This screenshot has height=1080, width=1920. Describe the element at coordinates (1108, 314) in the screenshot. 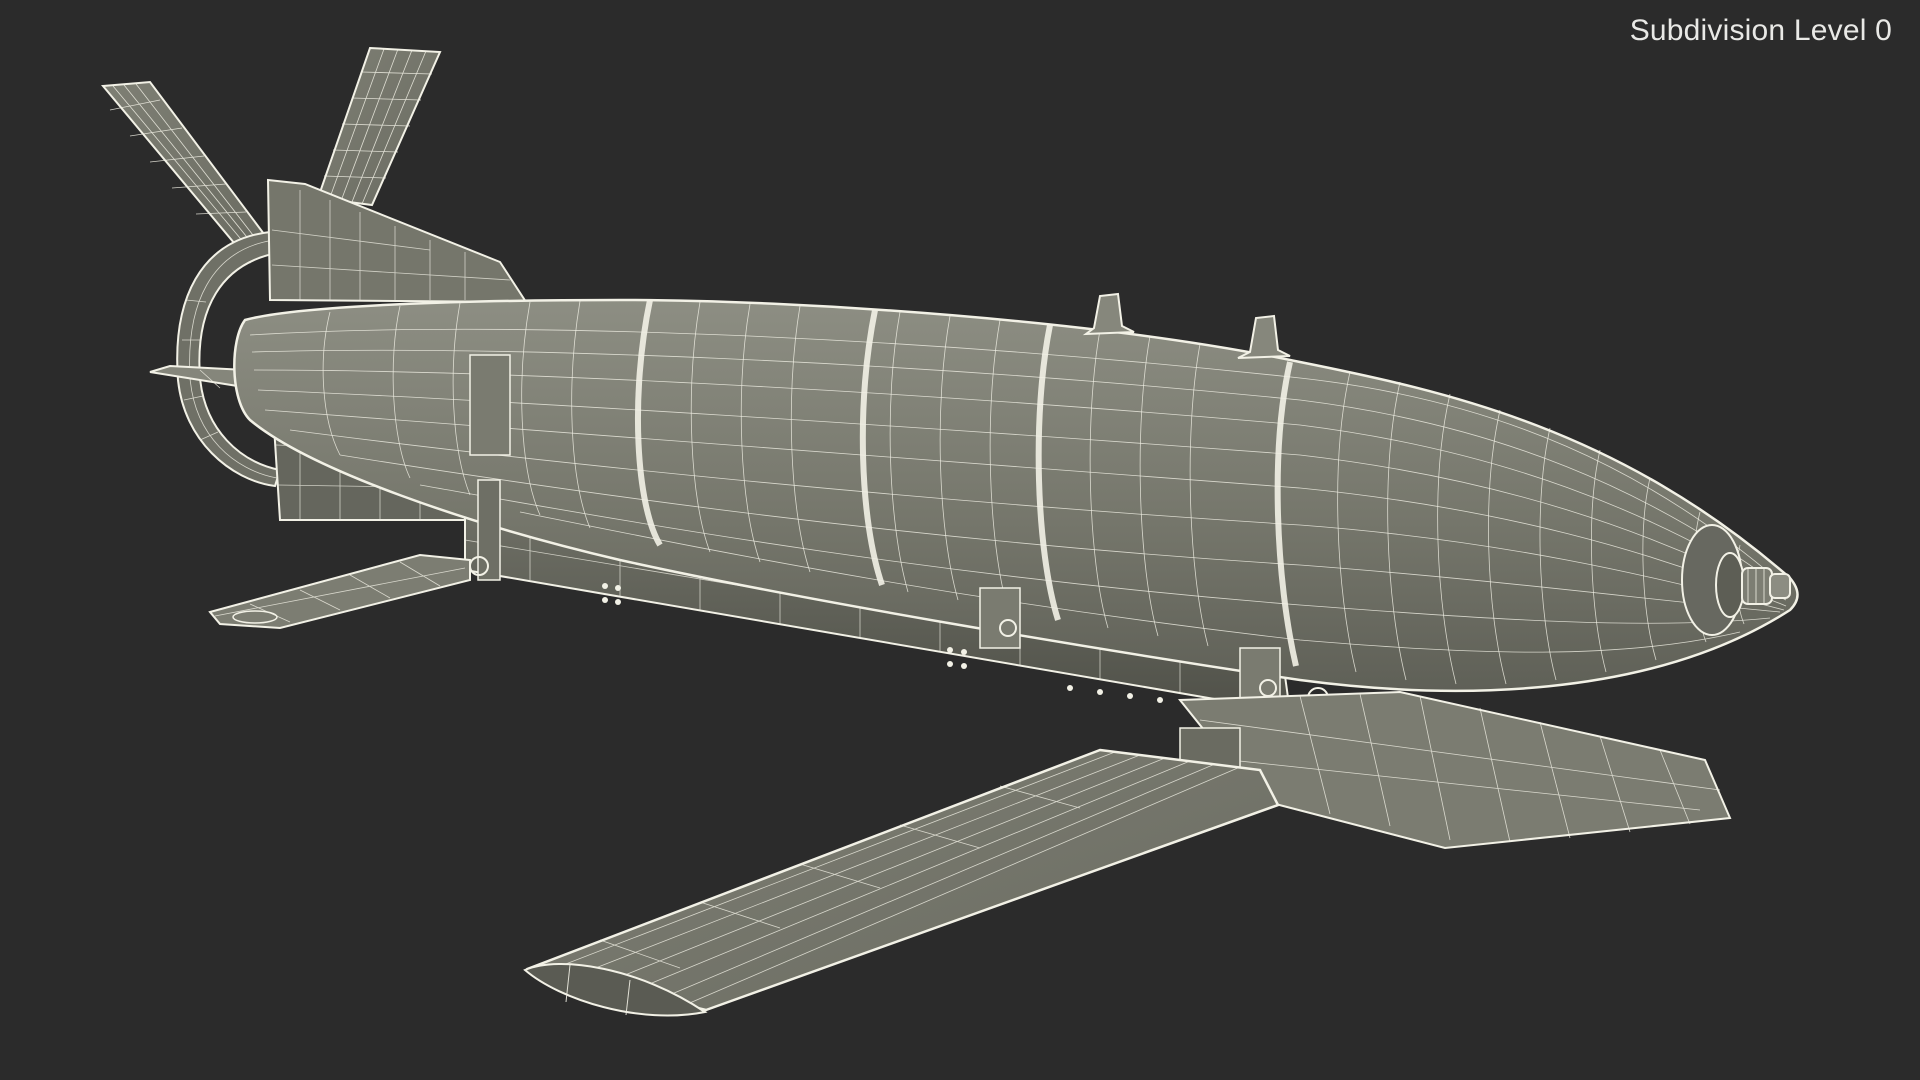

I see `suspension-lug-front` at that location.